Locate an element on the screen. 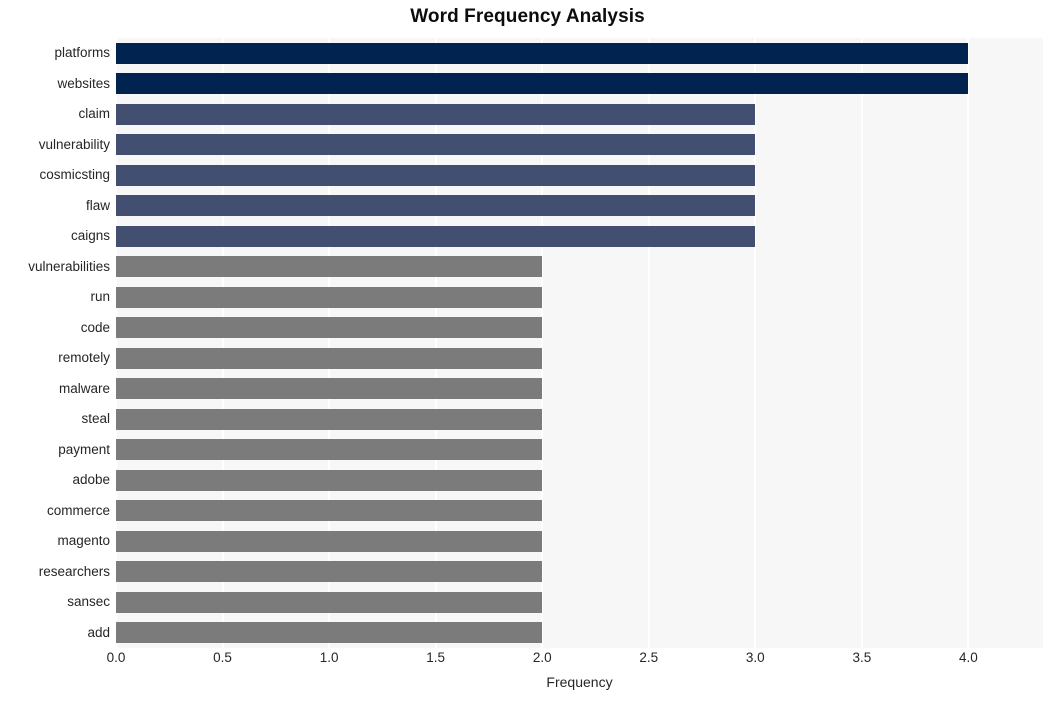  x-tick-label: 1.5 is located at coordinates (436, 657).